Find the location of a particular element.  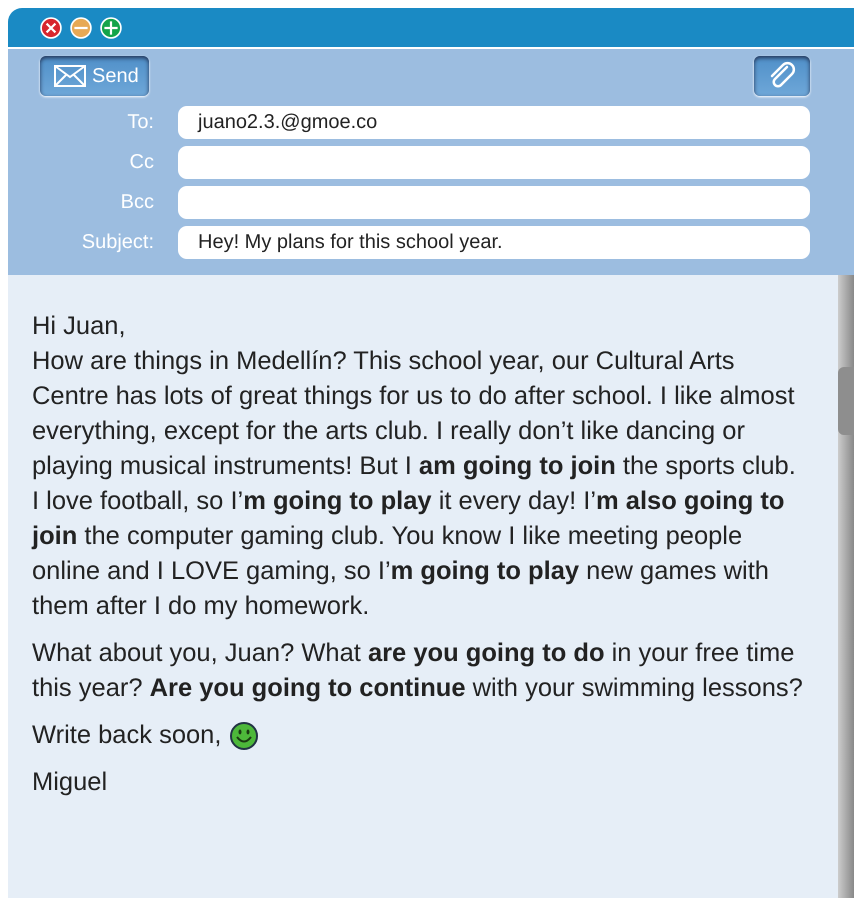

signature-text: Miguel is located at coordinates (70, 782).